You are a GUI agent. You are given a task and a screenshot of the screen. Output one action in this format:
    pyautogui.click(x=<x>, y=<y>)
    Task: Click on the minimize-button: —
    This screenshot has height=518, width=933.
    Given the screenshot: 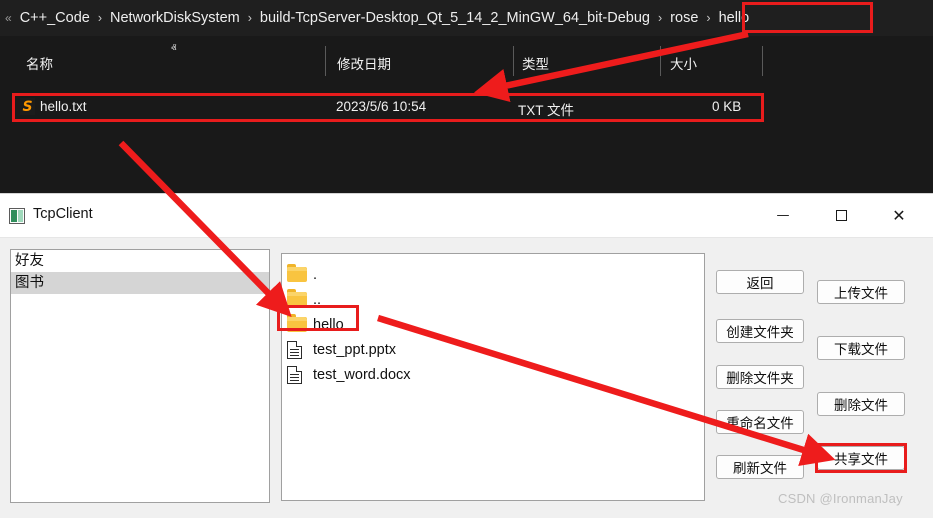 What is the action you would take?
    pyautogui.click(x=783, y=215)
    